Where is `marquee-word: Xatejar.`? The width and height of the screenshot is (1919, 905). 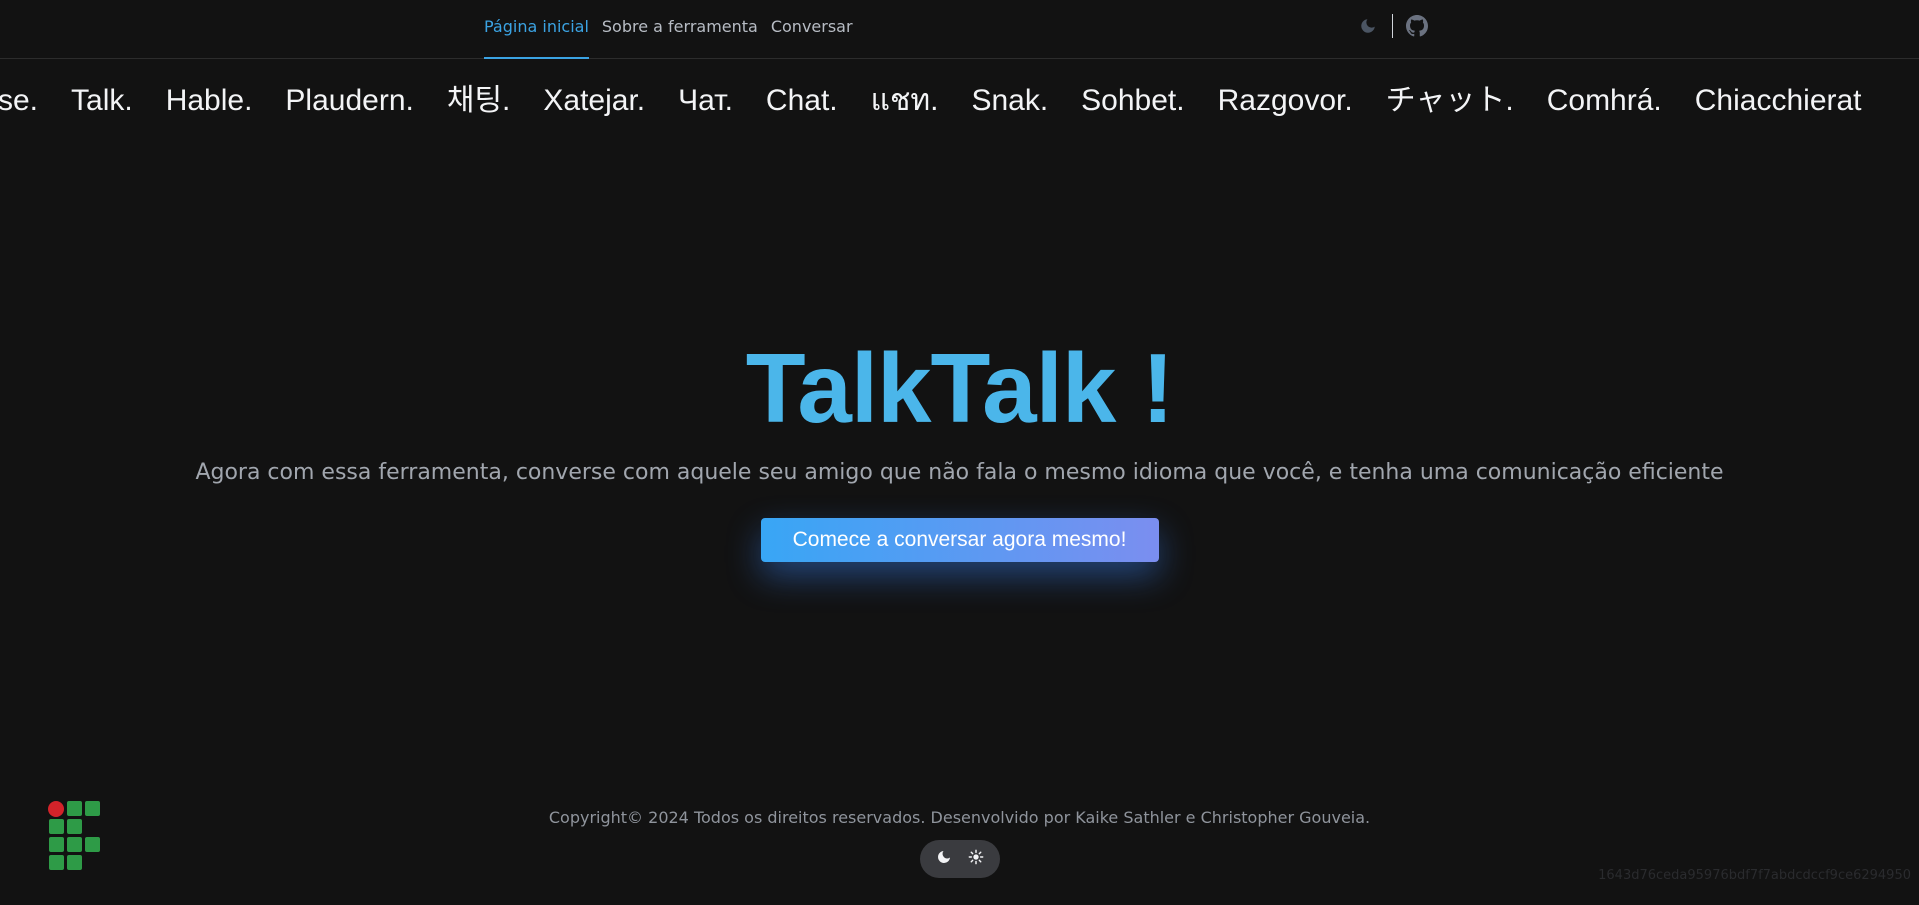
marquee-word: Xatejar. is located at coordinates (594, 100).